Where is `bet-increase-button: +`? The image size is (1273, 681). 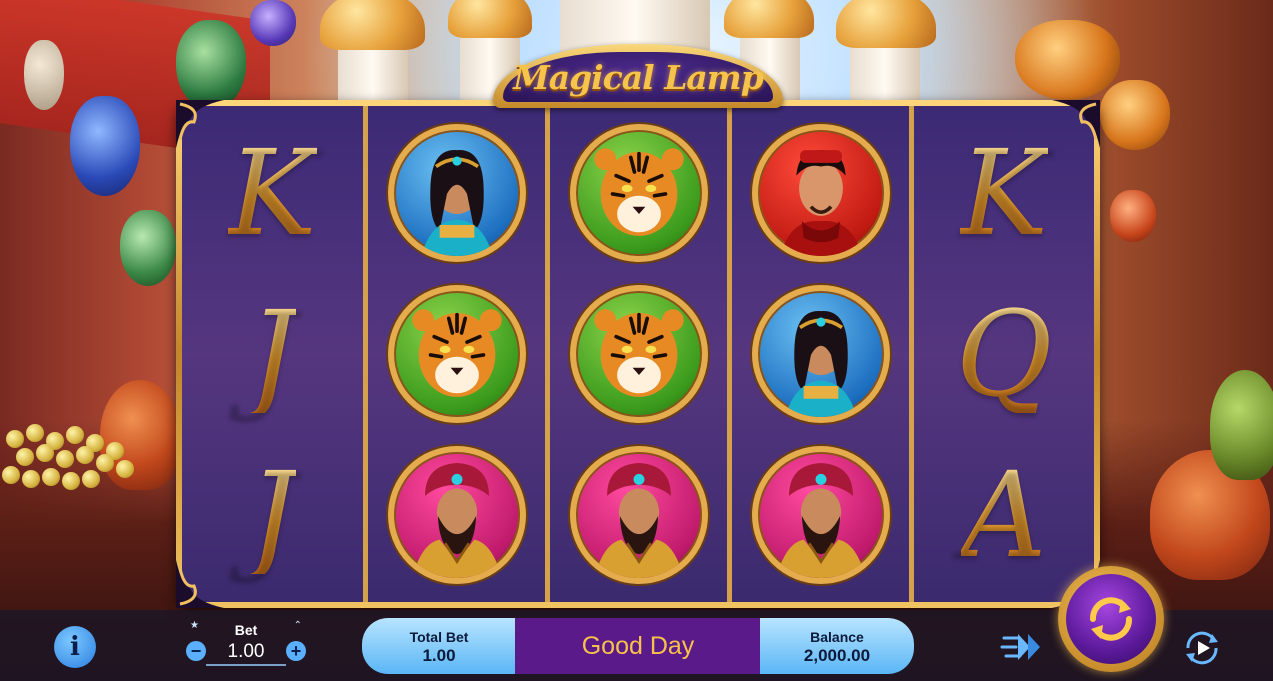
bet-increase-button: + is located at coordinates (296, 651).